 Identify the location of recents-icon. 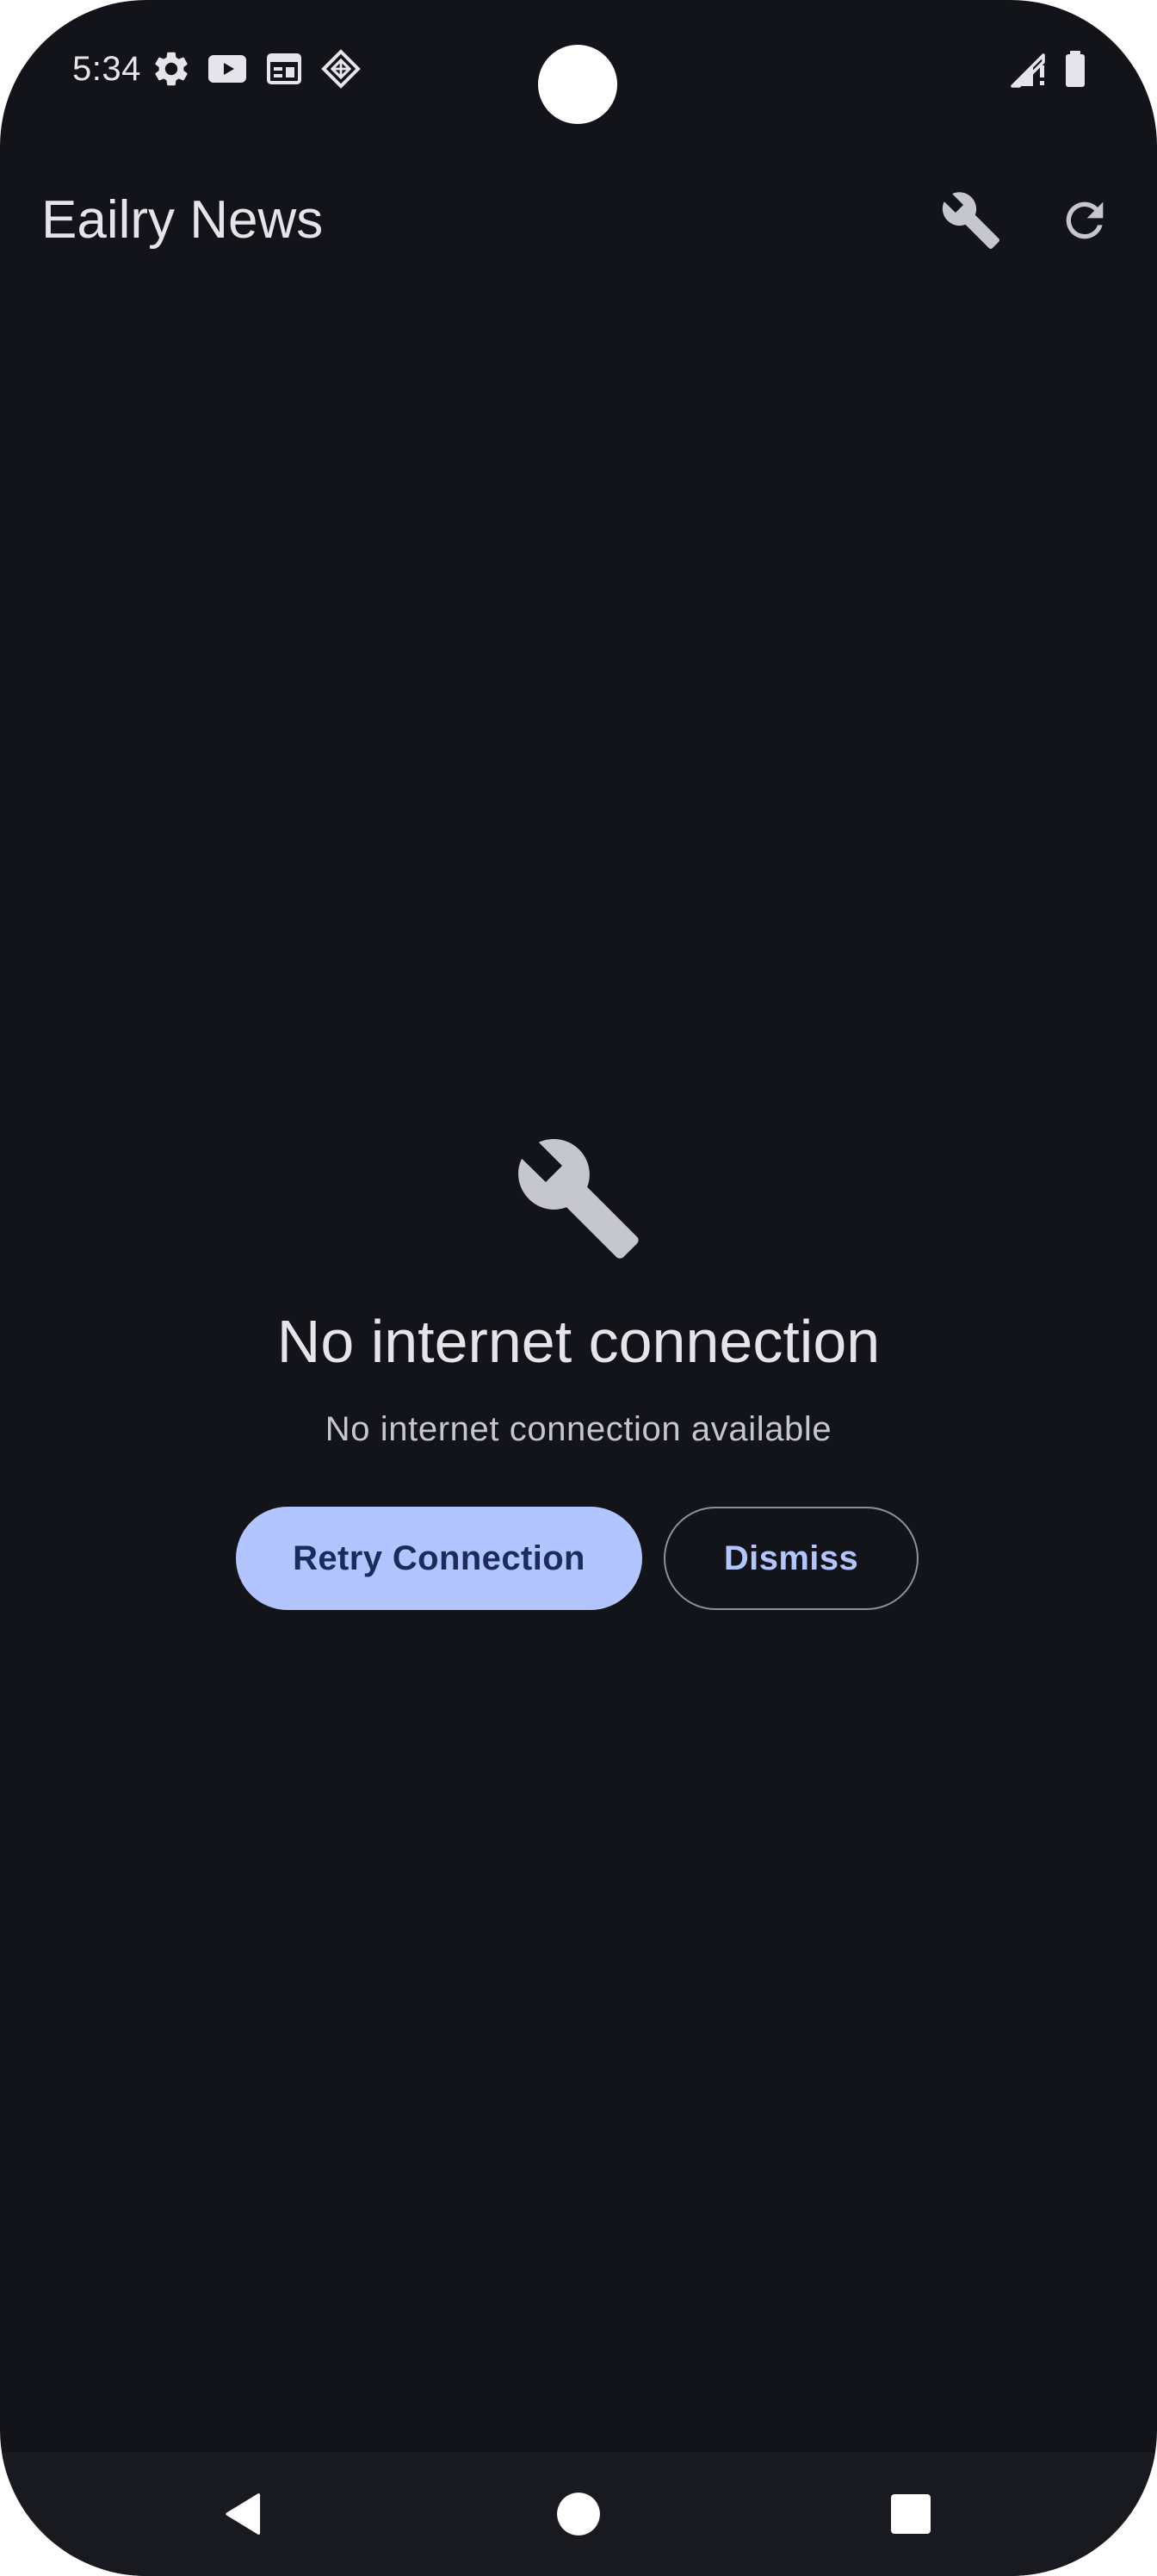
(911, 2514).